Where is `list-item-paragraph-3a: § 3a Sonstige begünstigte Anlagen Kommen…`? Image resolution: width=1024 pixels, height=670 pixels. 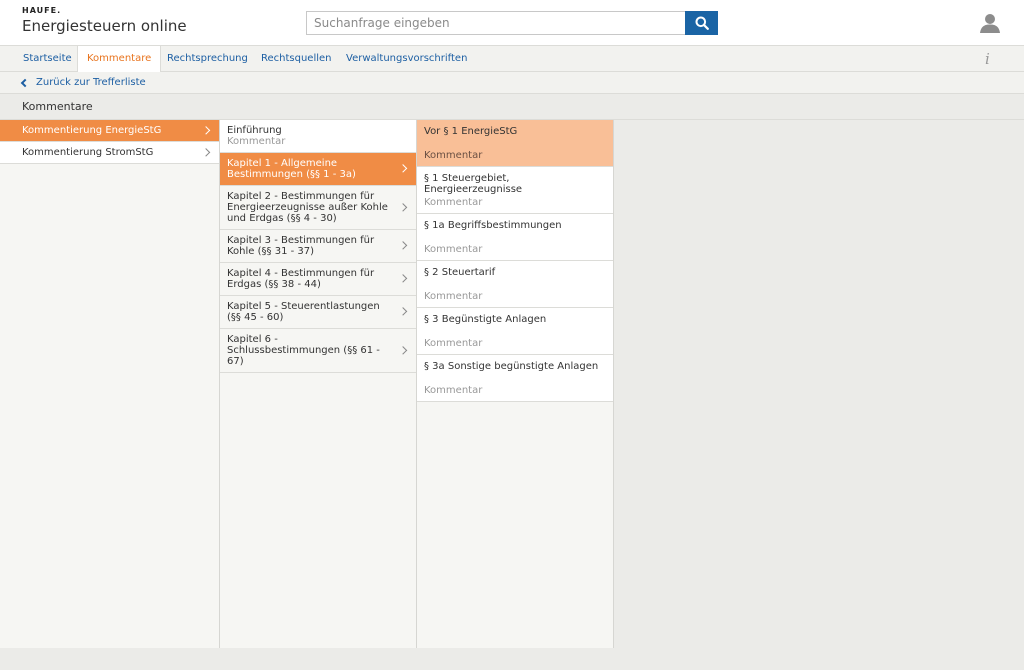 list-item-paragraph-3a: § 3a Sonstige begünstigte Anlagen Kommen… is located at coordinates (515, 378).